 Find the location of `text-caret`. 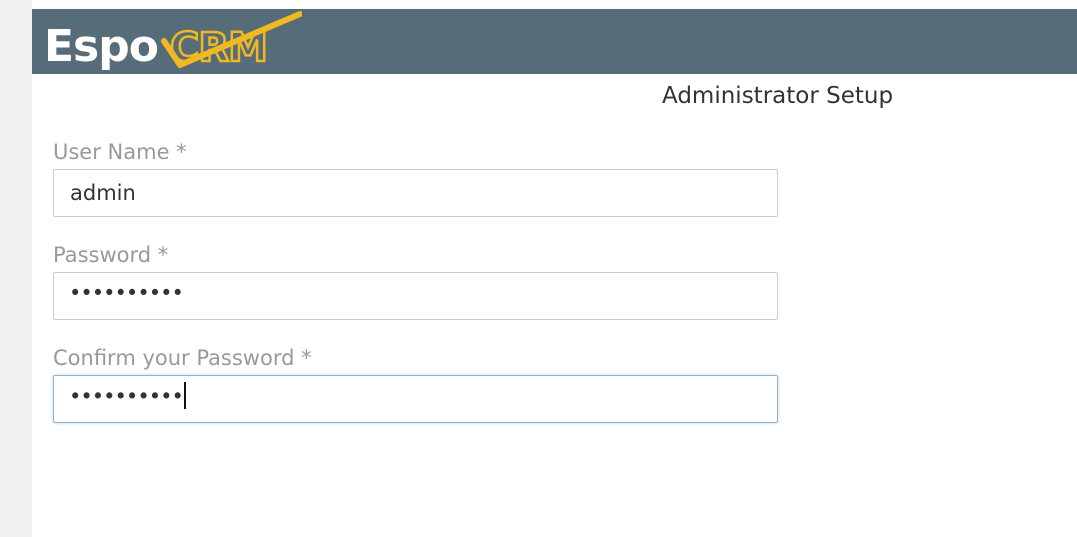

text-caret is located at coordinates (184, 395).